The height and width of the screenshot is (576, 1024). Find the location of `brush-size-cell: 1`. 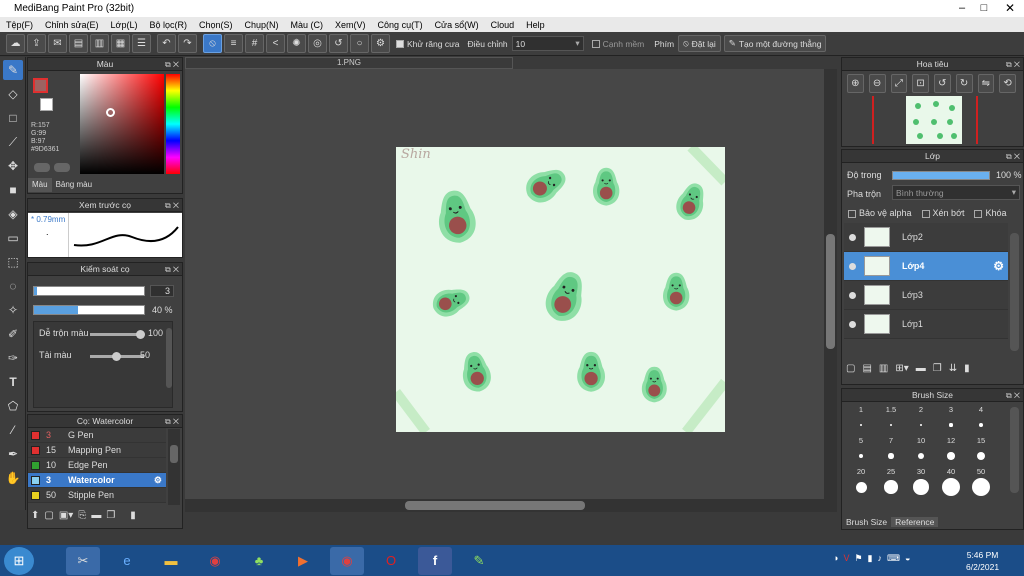

brush-size-cell: 1 is located at coordinates (861, 420).